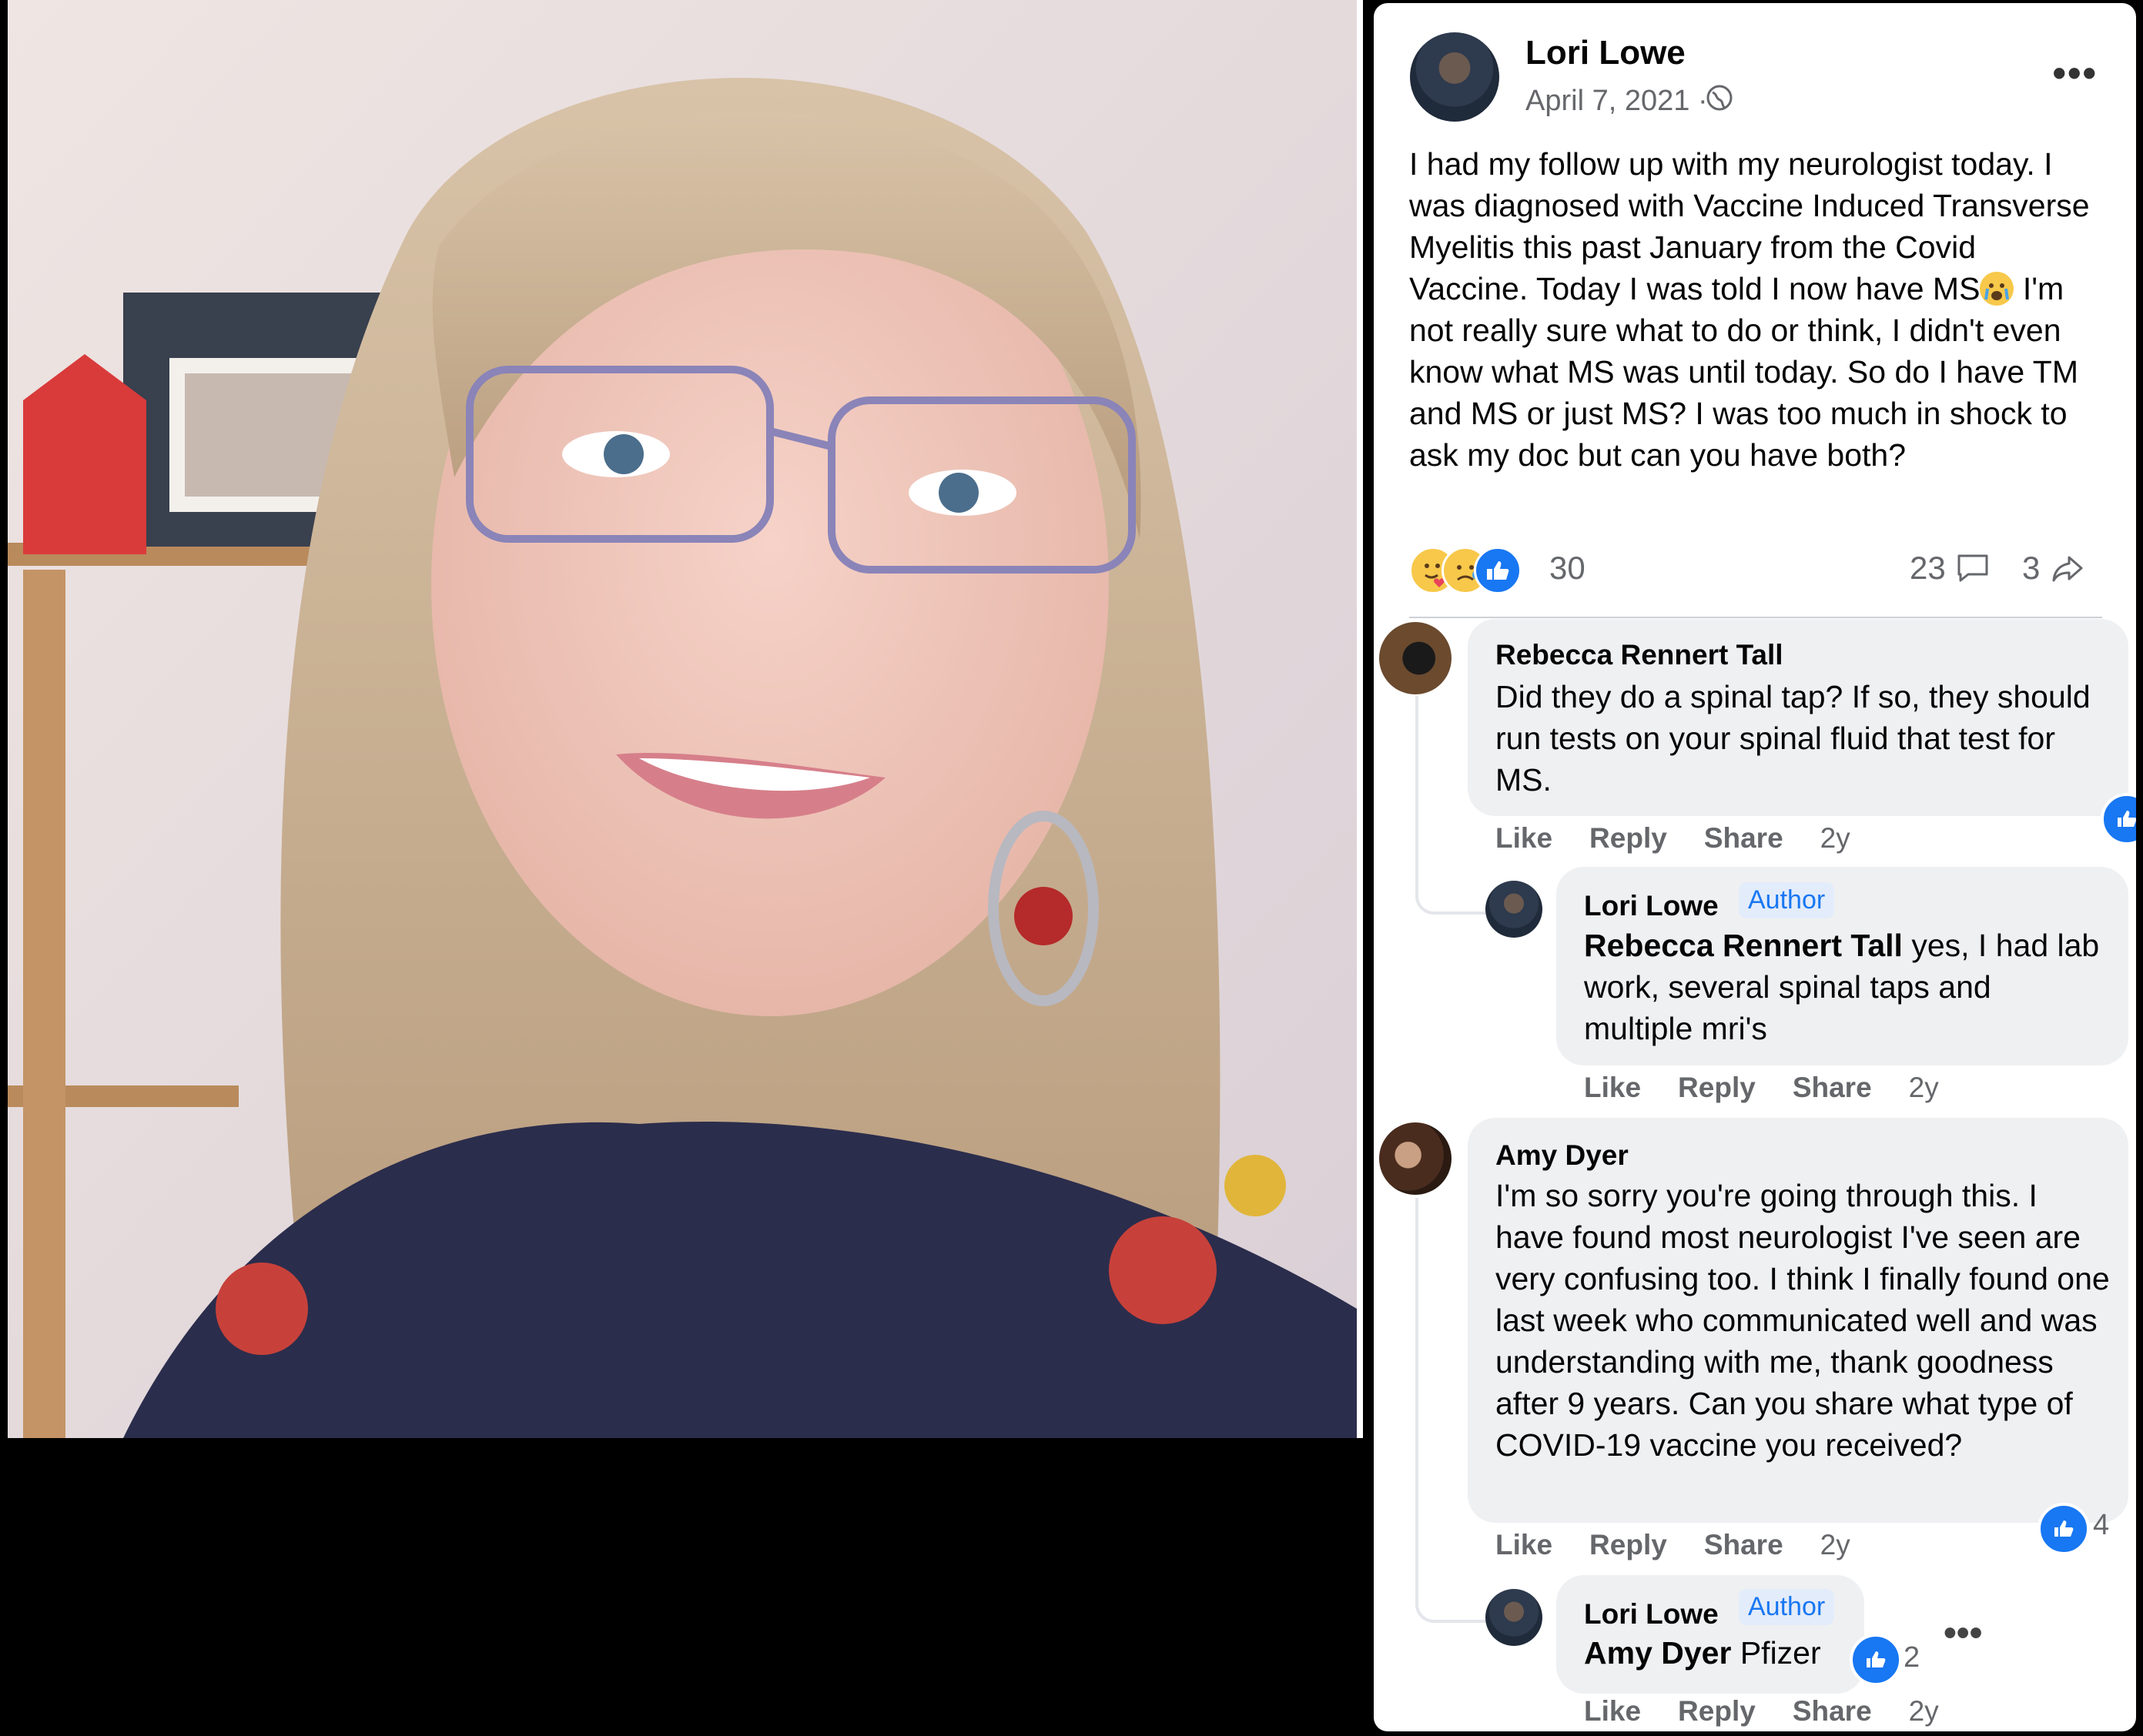 The width and height of the screenshot is (2143, 1736). What do you see at coordinates (1651, 1614) in the screenshot?
I see `reply-author-lori-2: Lori Lowe` at bounding box center [1651, 1614].